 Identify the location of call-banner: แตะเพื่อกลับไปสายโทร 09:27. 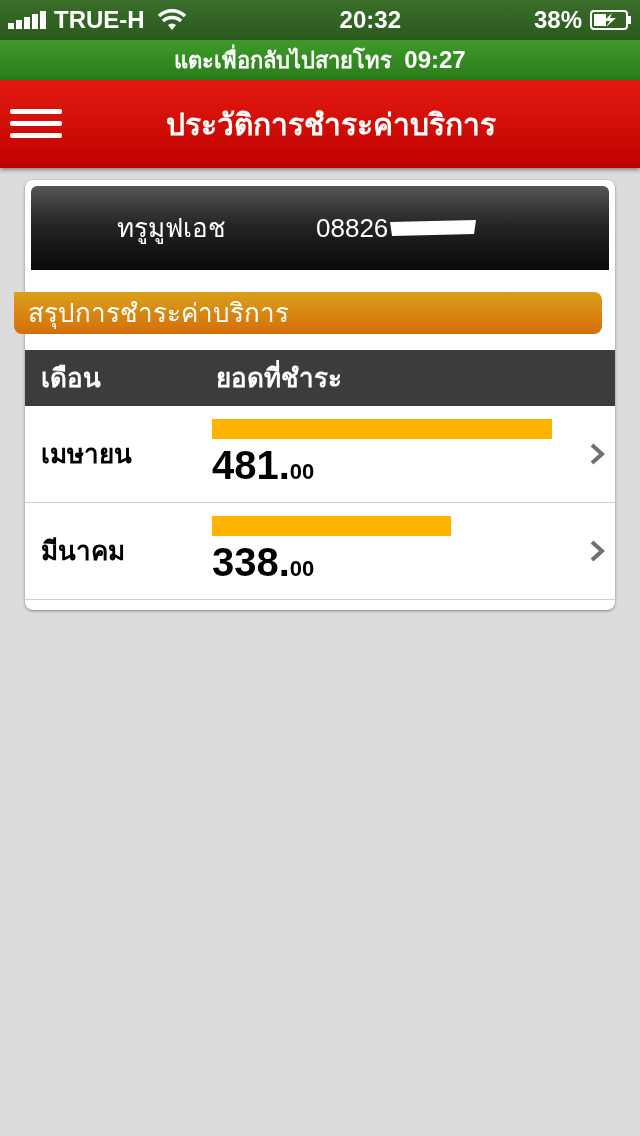
(320, 60).